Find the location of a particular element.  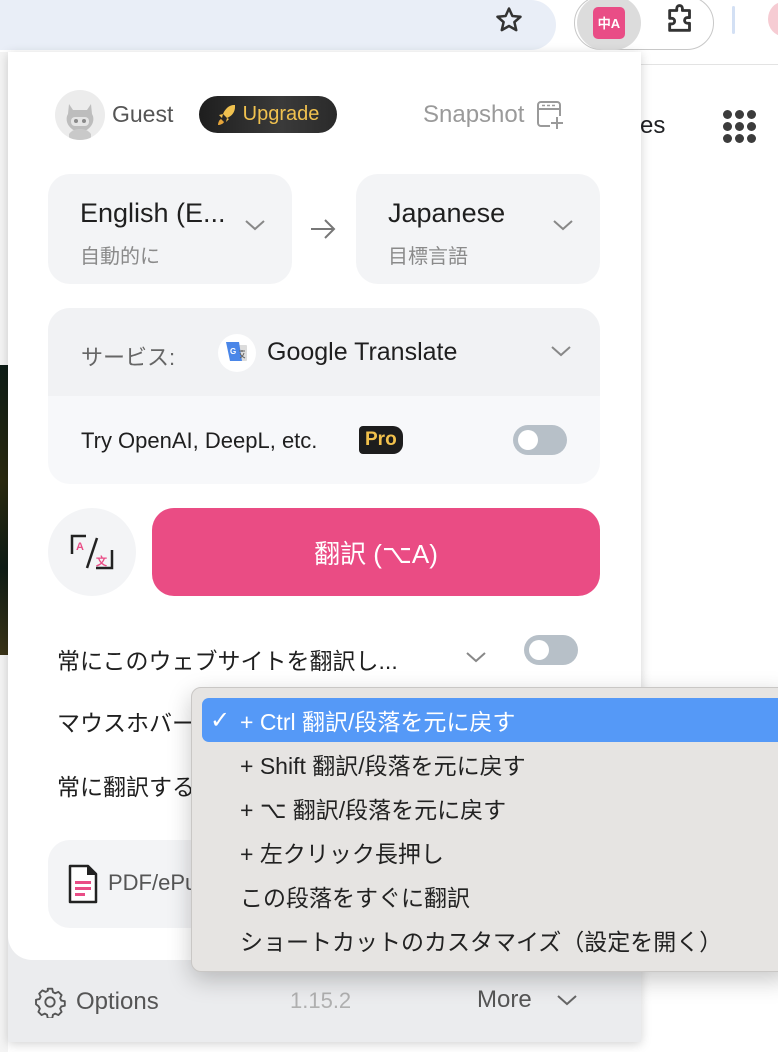

options-button: Options is located at coordinates (96, 1002).